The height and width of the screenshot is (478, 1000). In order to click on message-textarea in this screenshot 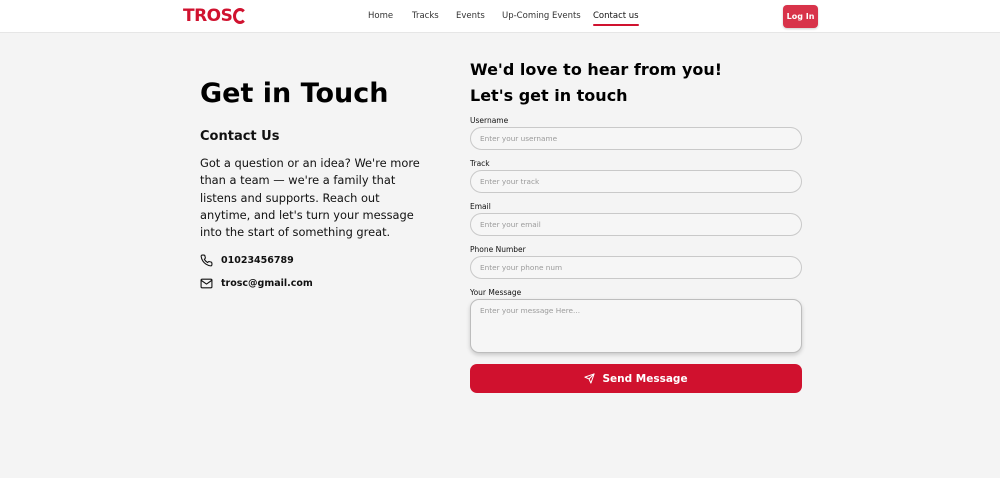, I will do `click(636, 326)`.